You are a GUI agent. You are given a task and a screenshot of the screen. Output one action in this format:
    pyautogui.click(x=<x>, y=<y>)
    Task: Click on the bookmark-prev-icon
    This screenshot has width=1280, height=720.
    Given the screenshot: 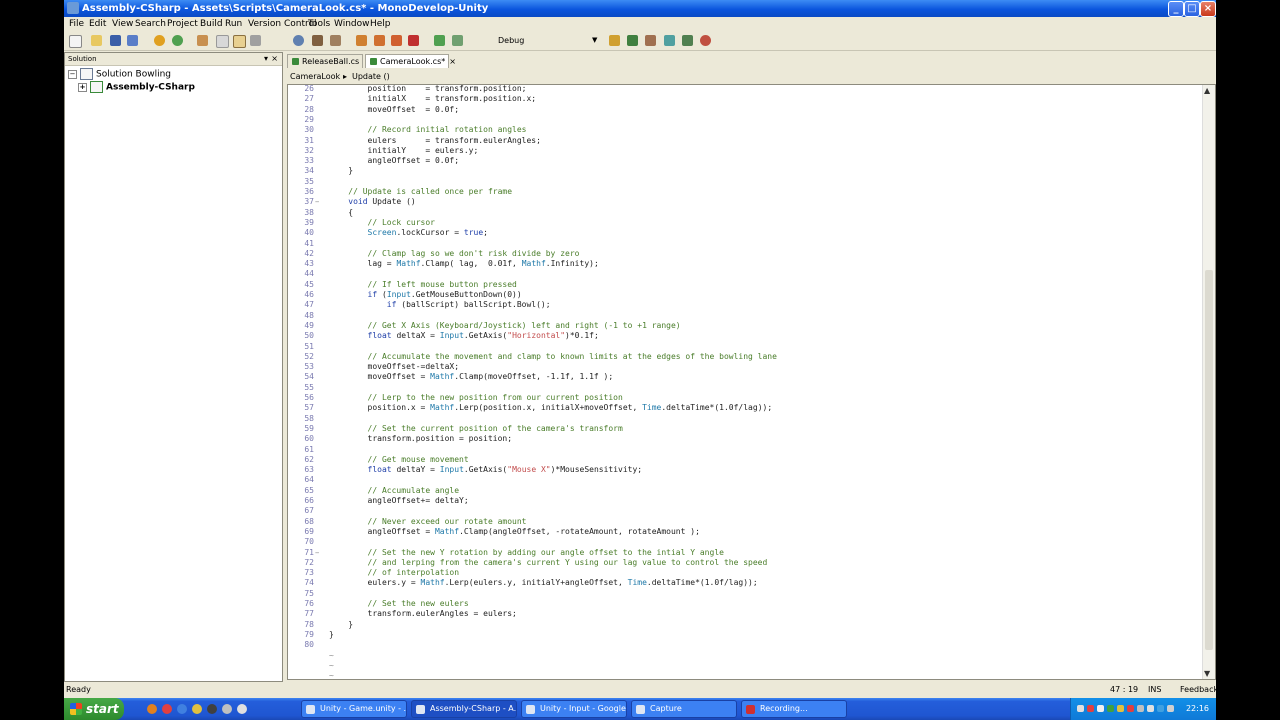 What is the action you would take?
    pyautogui.click(x=379, y=40)
    